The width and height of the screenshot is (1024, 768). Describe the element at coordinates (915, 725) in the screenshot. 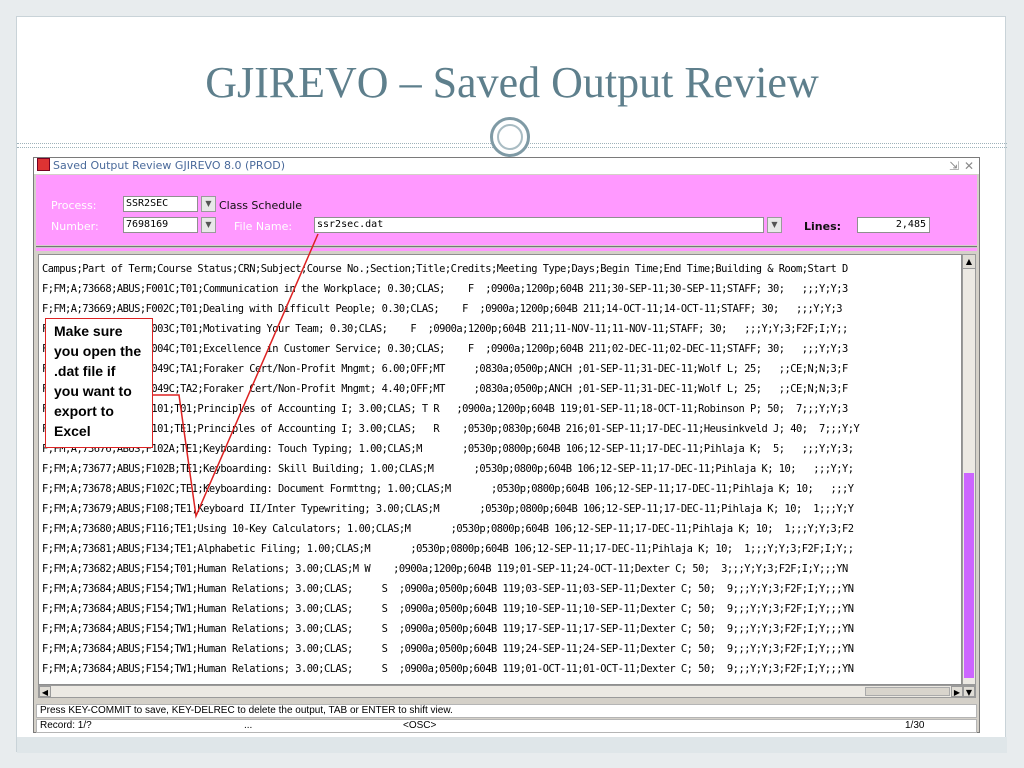

I see `page-indicator: 1/30` at that location.